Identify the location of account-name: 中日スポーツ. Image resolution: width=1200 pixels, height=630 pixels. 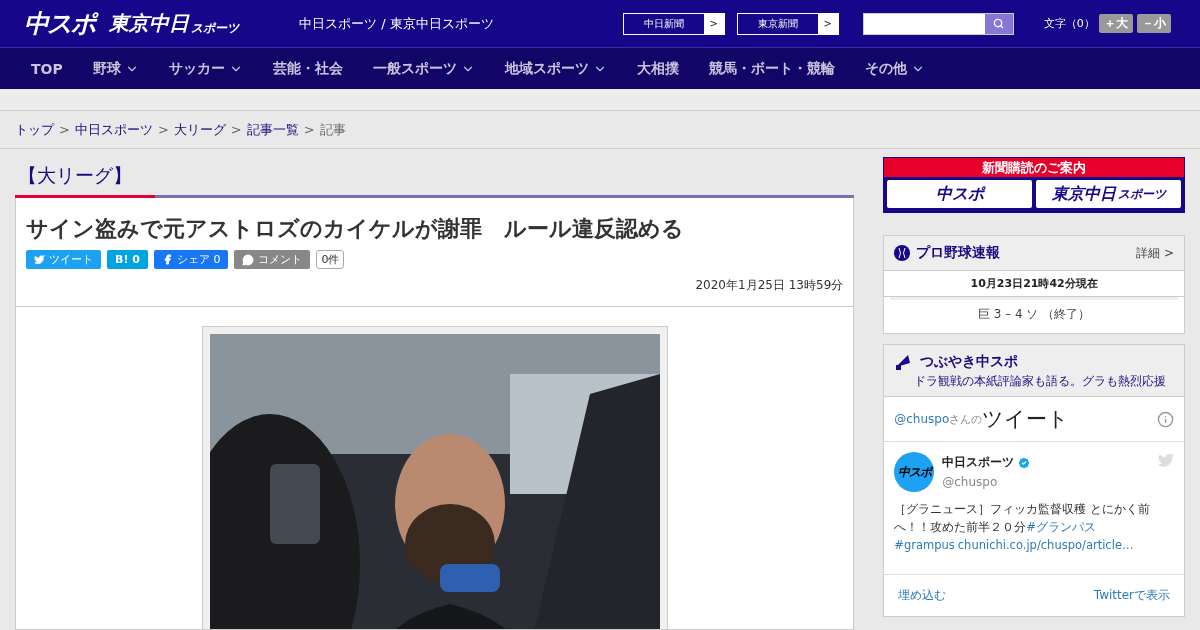
(987, 462).